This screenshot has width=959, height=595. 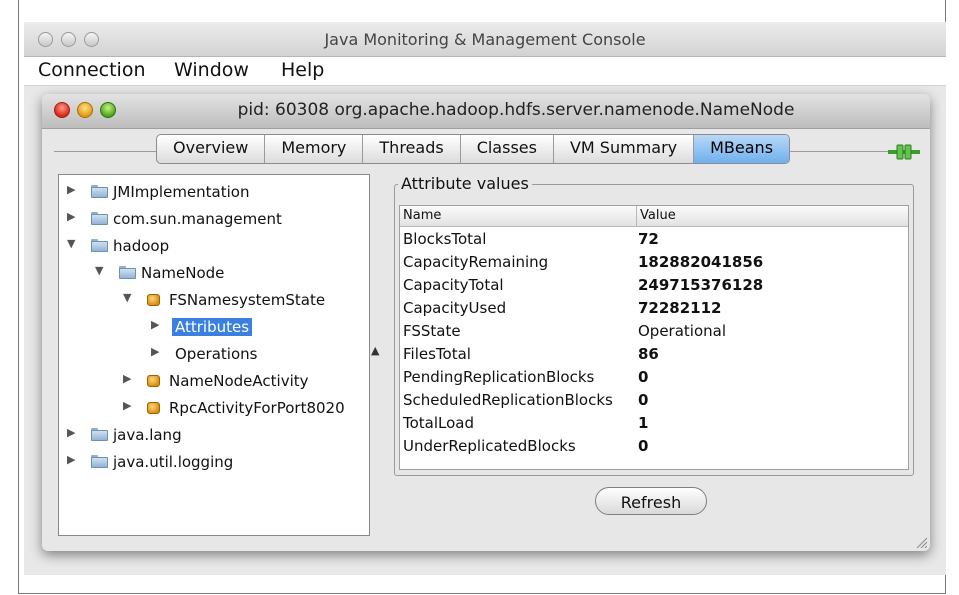 I want to click on attribute-table-header: Name Value, so click(x=654, y=216).